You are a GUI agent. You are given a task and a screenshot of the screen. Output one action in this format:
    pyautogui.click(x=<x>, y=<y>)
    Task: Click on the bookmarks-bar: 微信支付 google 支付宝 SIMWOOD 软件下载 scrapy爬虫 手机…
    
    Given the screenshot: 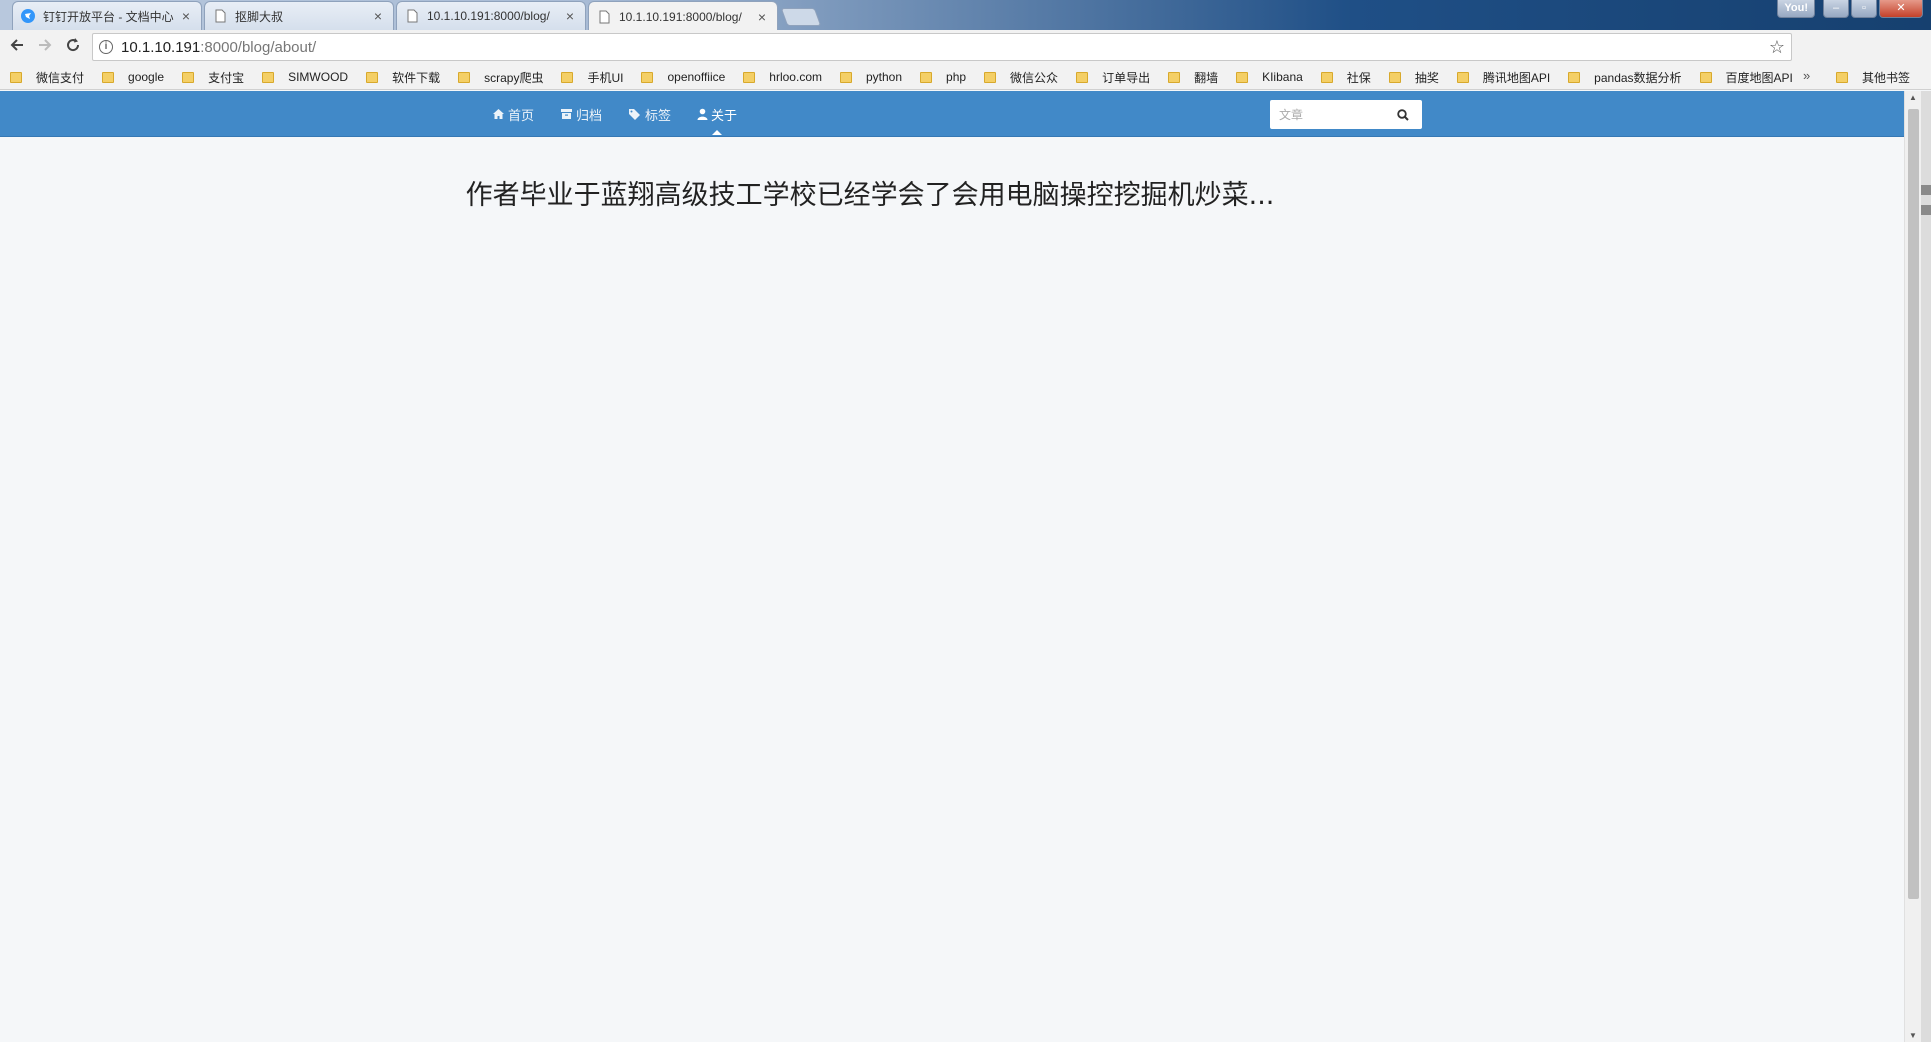 What is the action you would take?
    pyautogui.click(x=965, y=77)
    